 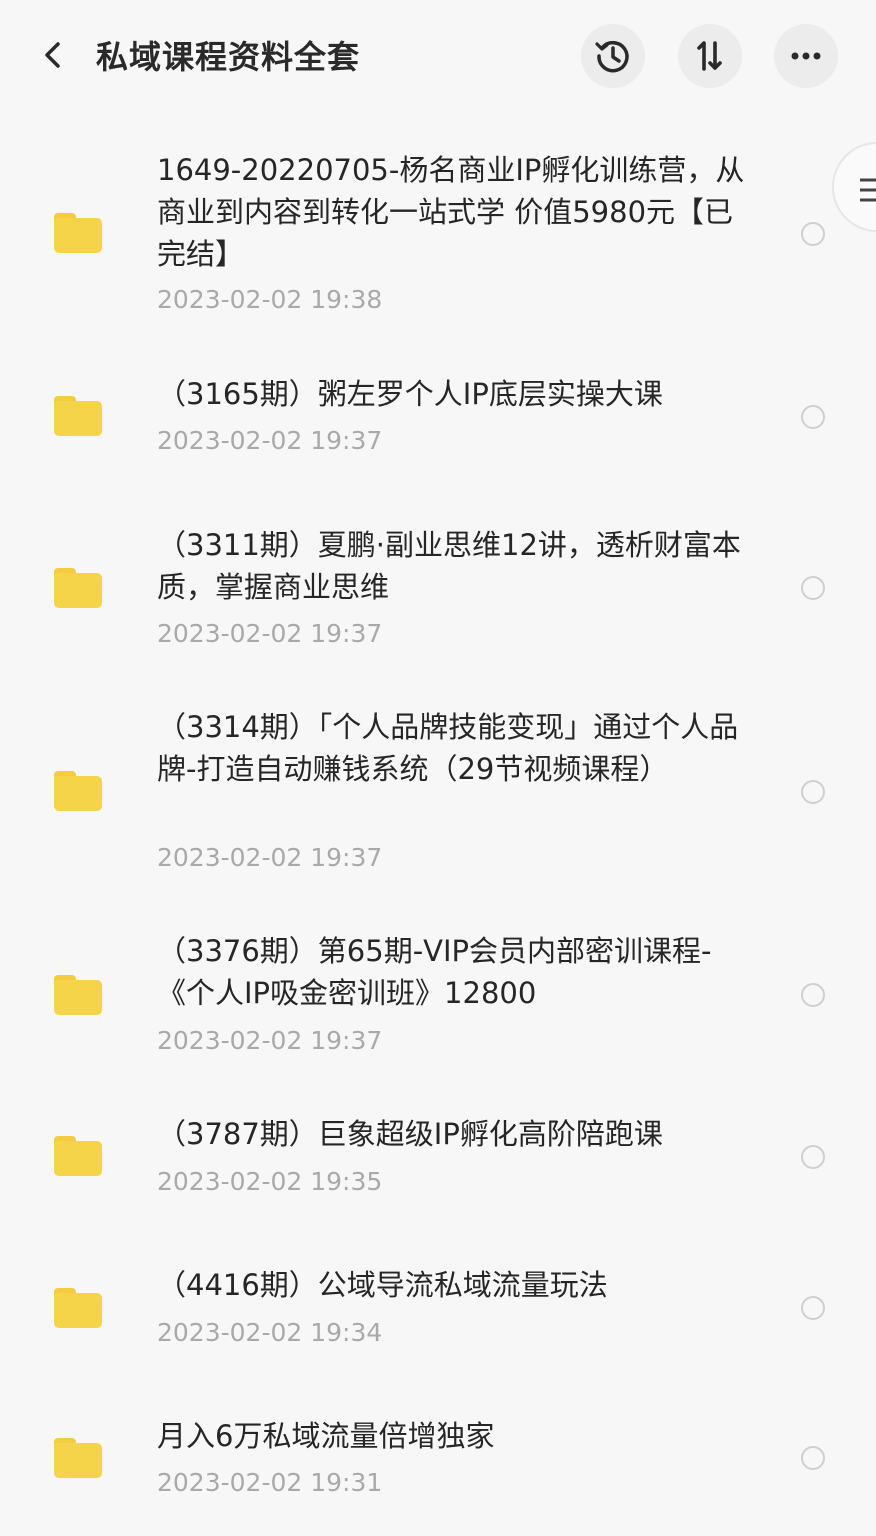 I want to click on file-name: （3311期）夏鹏·副业思维12讲，透析财富本质，掌握商业思维, so click(x=449, y=566).